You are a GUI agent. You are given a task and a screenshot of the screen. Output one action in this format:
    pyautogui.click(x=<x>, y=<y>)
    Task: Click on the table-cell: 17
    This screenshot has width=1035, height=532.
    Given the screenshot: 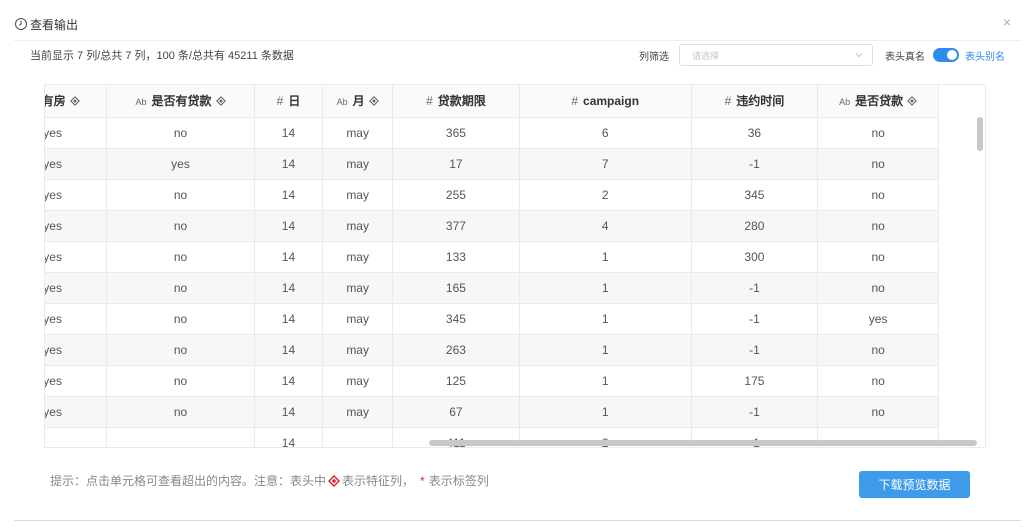 What is the action you would take?
    pyautogui.click(x=456, y=164)
    